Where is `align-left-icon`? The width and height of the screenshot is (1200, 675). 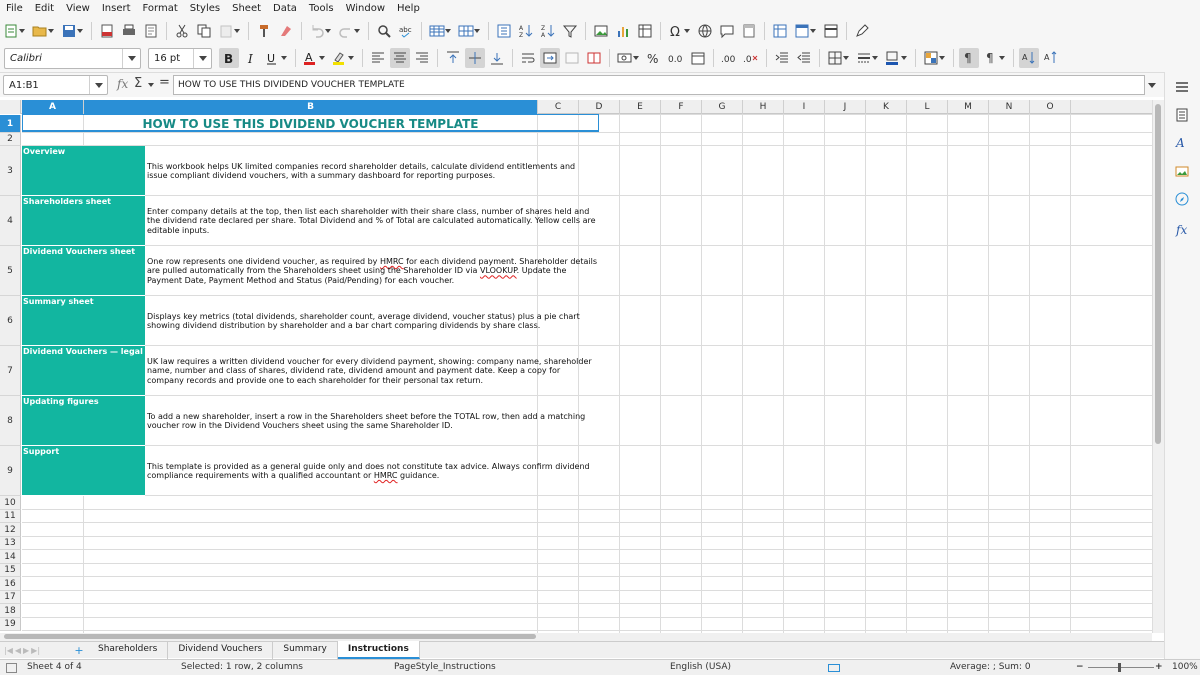
align-left-icon is located at coordinates (378, 58).